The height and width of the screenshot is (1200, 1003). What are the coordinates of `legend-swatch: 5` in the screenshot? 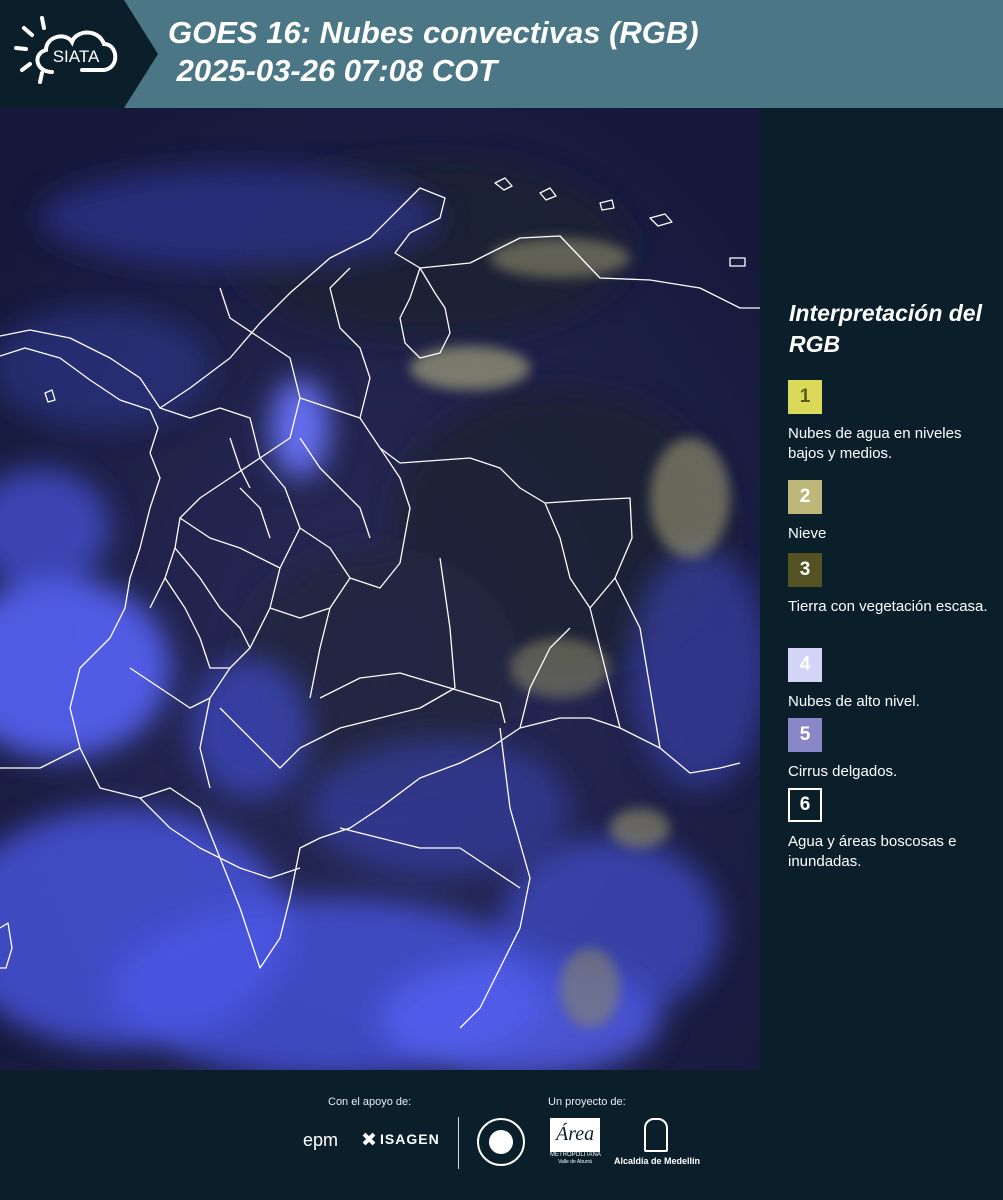 It's located at (805, 735).